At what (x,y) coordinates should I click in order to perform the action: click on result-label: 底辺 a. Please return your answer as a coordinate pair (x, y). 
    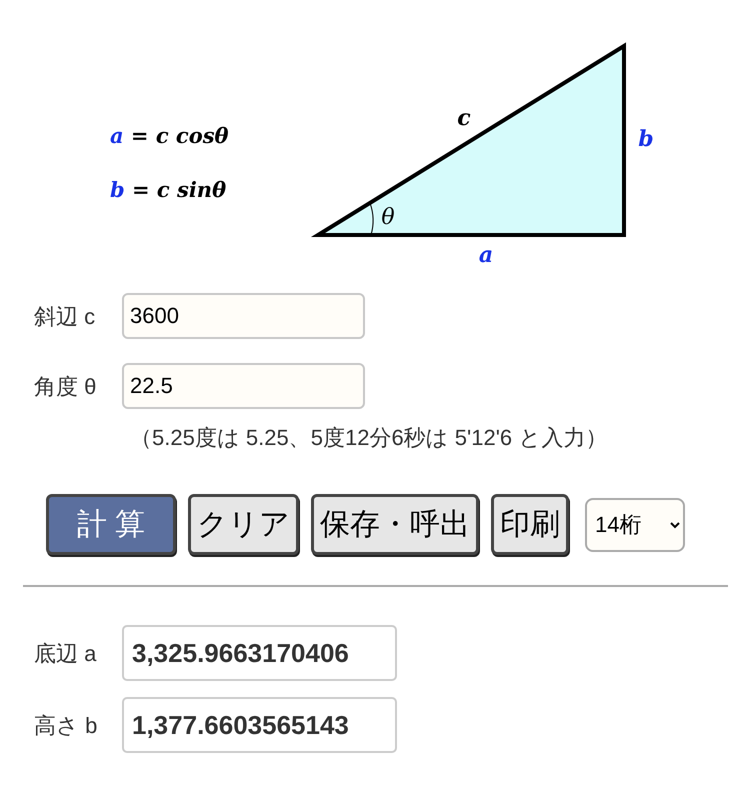
    Looking at the image, I should click on (65, 654).